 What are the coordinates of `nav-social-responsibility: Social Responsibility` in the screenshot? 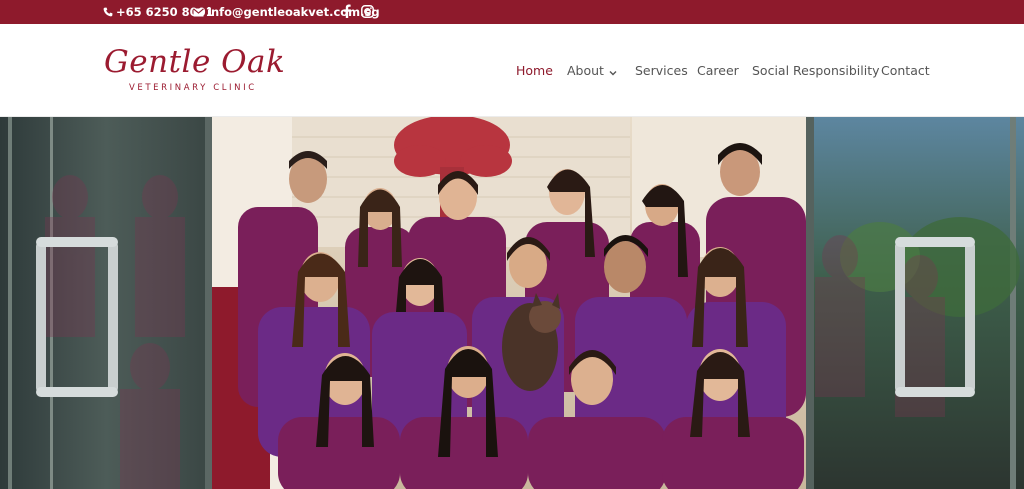 It's located at (816, 71).